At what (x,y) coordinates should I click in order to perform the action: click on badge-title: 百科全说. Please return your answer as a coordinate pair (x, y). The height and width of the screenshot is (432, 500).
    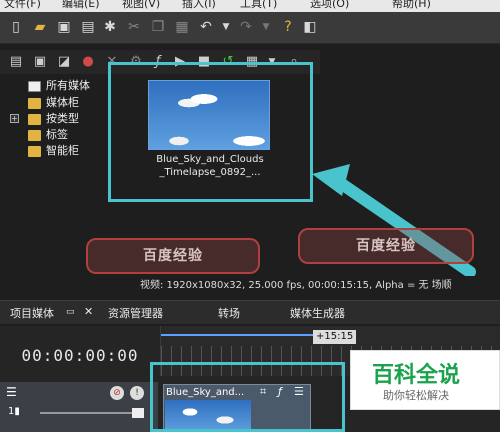
    Looking at the image, I should click on (415, 375).